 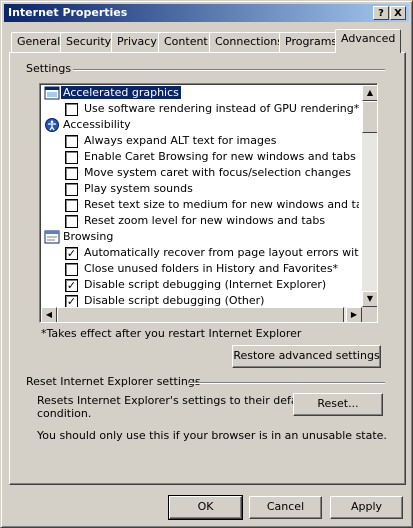 I want to click on help-button: ?, so click(x=381, y=13).